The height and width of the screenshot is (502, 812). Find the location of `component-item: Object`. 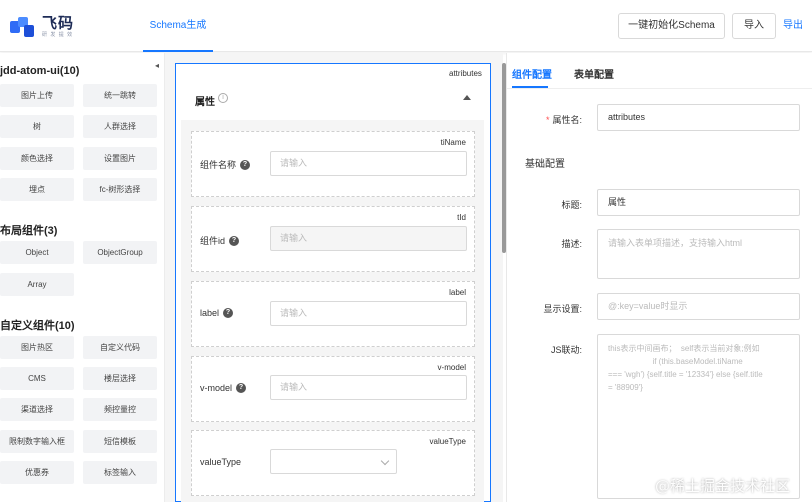

component-item: Object is located at coordinates (37, 252).